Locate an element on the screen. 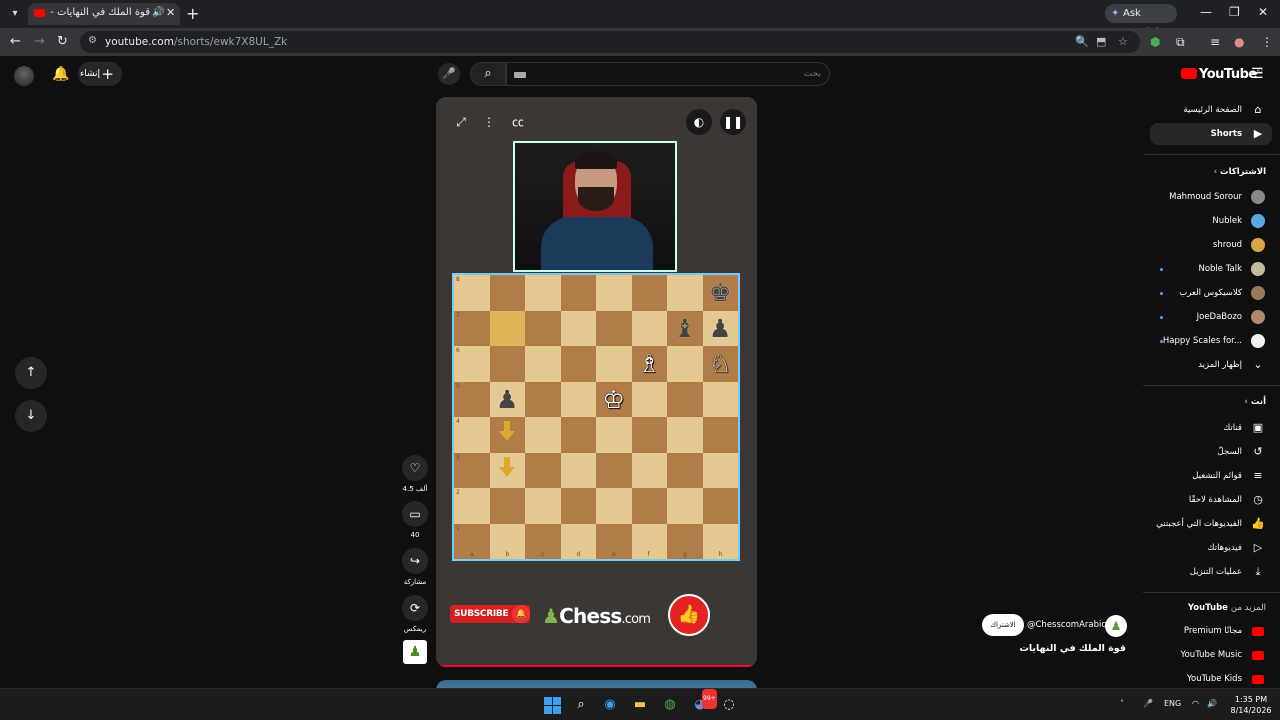 Image resolution: width=1280 pixels, height=720 pixels. like-action: ♡ 4.5 ألف is located at coordinates (415, 474).